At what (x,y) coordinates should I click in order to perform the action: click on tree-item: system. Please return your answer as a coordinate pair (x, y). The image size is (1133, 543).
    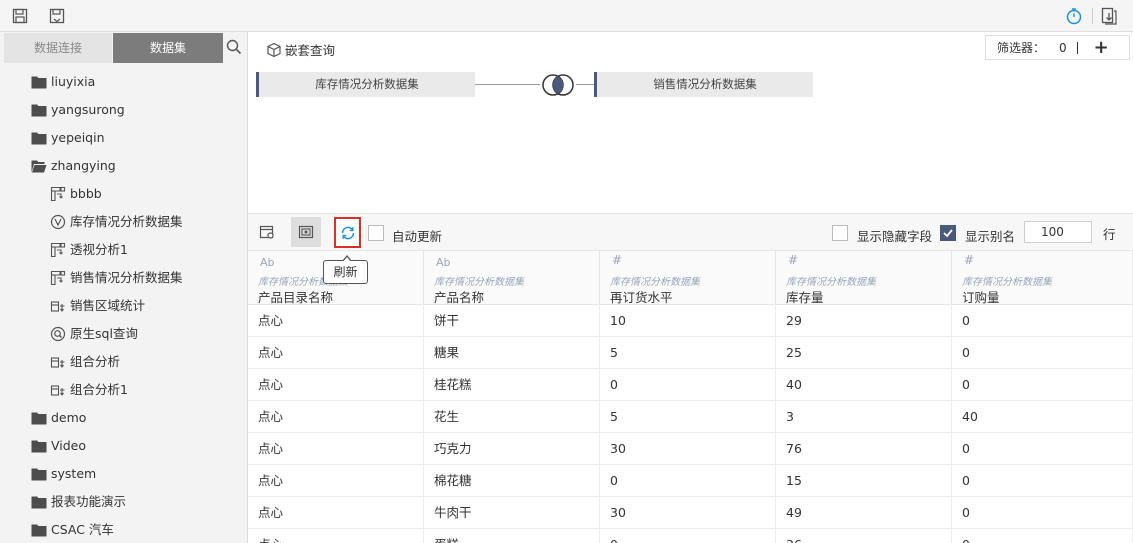
    Looking at the image, I should click on (123, 474).